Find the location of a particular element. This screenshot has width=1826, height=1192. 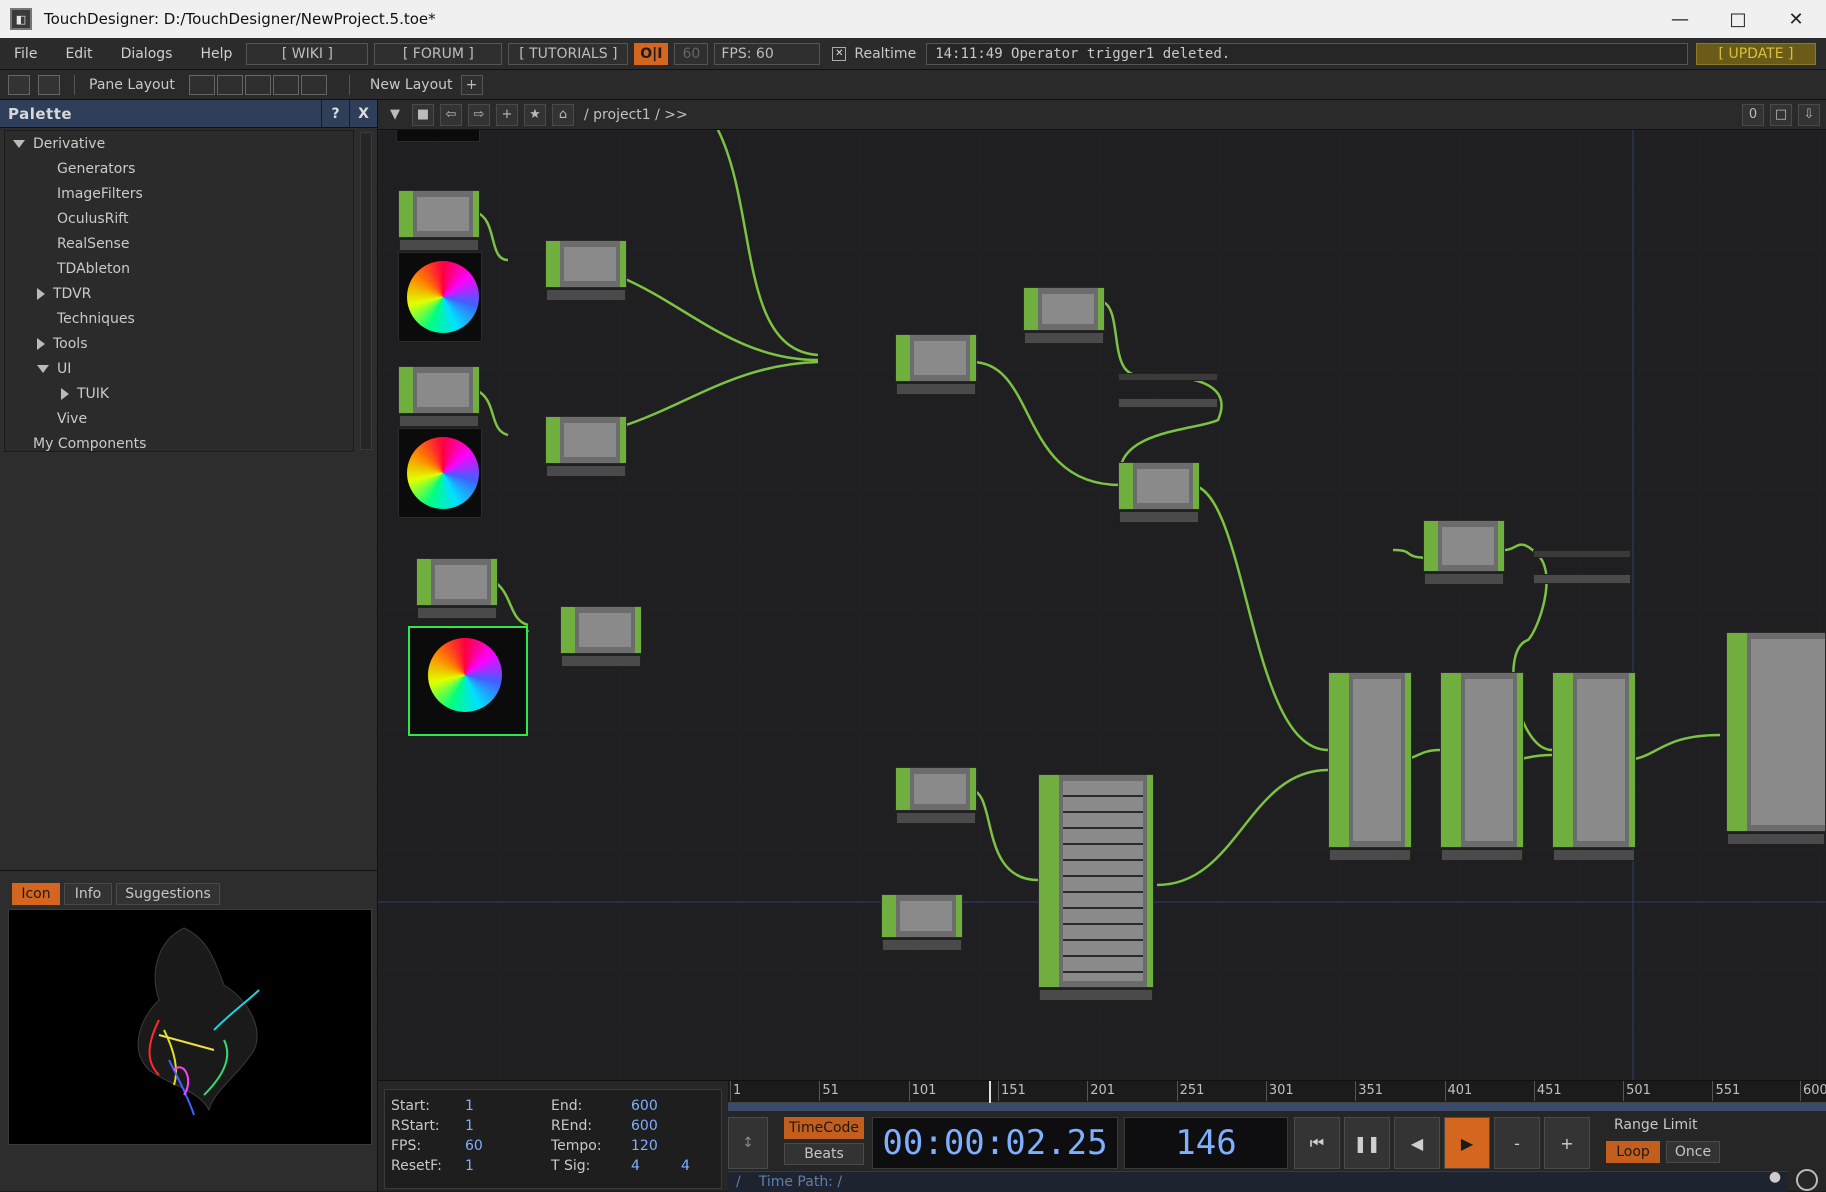

tab-icon: Icon is located at coordinates (36, 894).